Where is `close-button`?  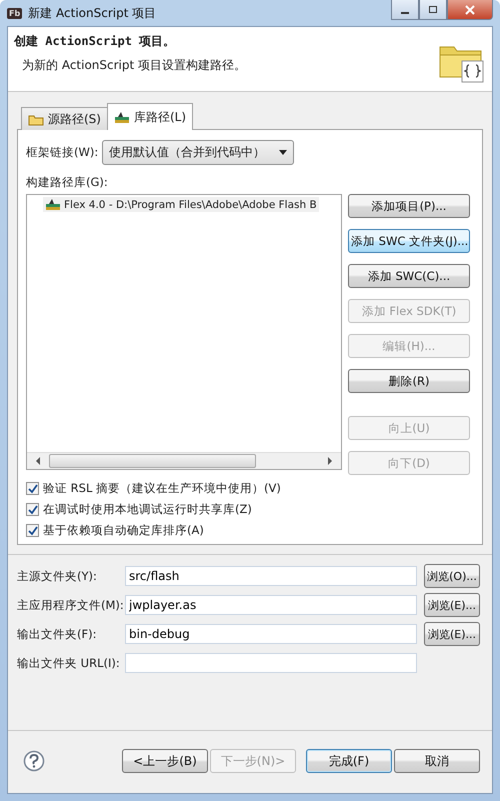 close-button is located at coordinates (470, 10).